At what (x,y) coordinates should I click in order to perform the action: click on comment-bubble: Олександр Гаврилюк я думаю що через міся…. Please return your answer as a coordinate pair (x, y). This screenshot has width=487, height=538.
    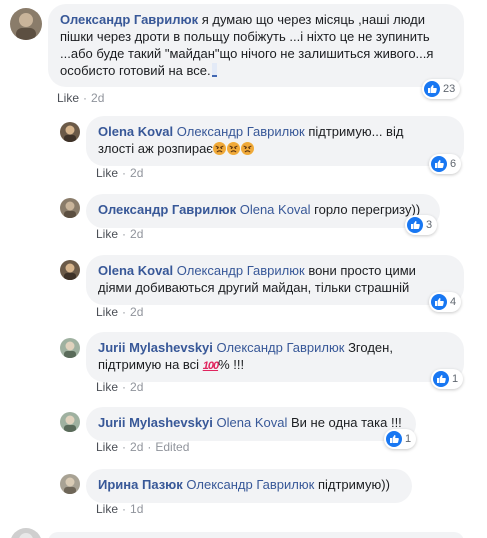
    Looking at the image, I should click on (256, 45).